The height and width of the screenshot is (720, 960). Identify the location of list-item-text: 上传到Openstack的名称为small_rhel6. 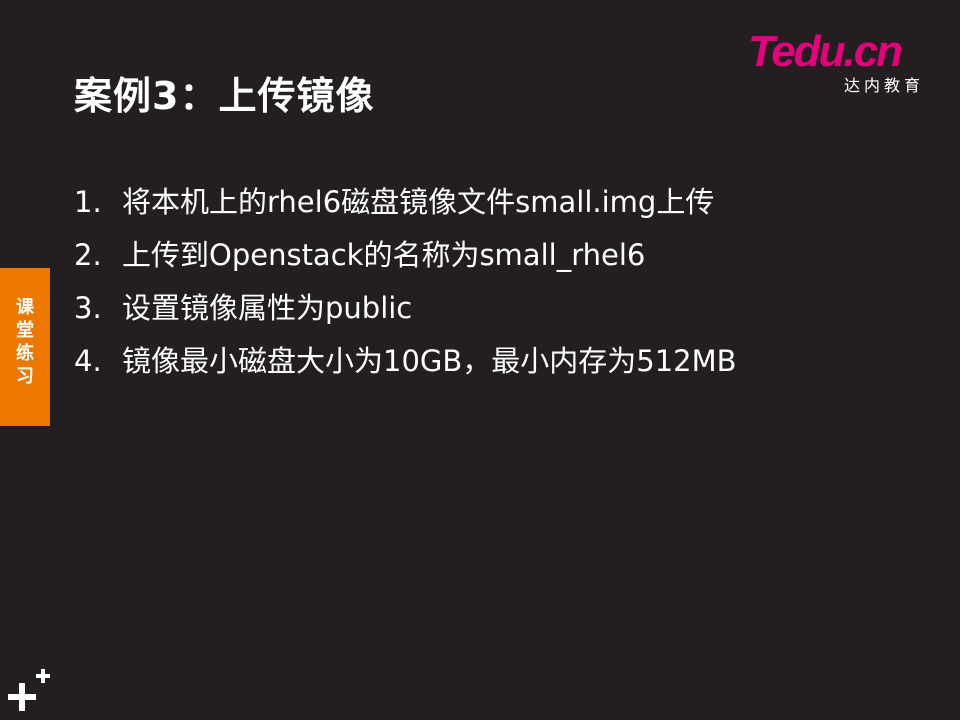
(384, 255).